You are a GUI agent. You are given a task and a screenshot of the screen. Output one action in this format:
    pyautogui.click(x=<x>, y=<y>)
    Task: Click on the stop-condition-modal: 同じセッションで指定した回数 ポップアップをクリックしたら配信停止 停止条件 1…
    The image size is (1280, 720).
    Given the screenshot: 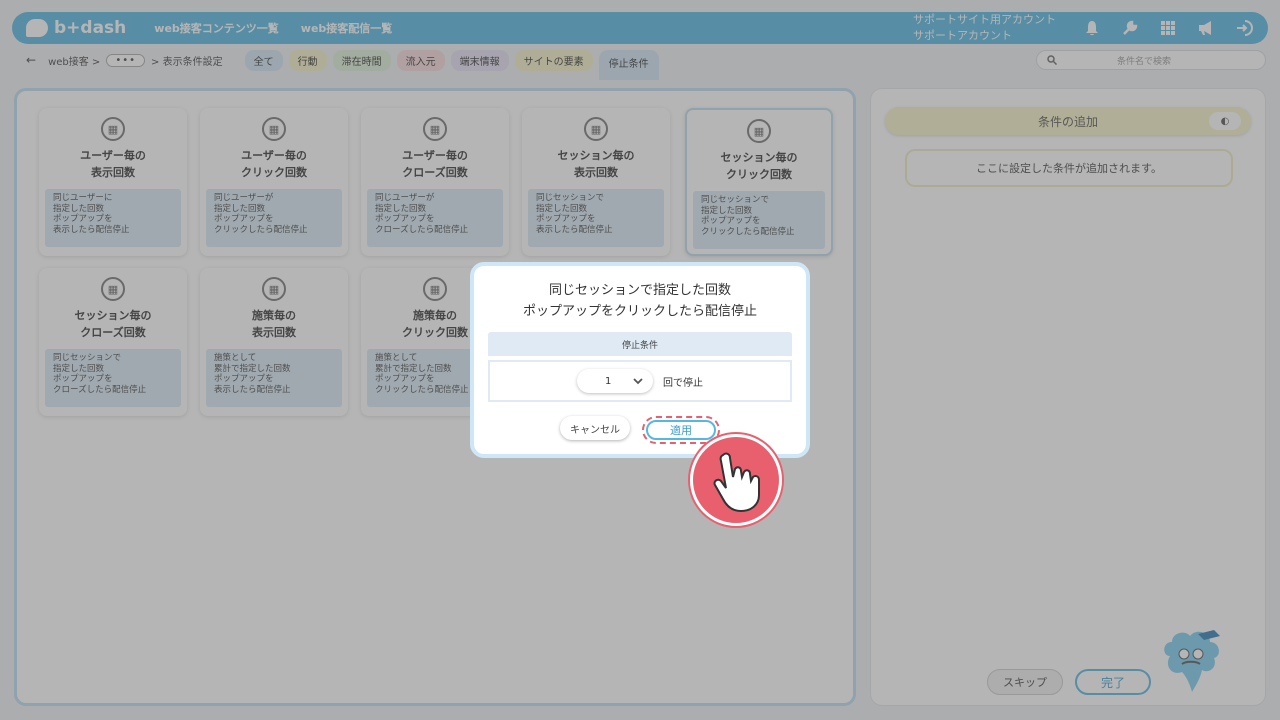 What is the action you would take?
    pyautogui.click(x=640, y=360)
    